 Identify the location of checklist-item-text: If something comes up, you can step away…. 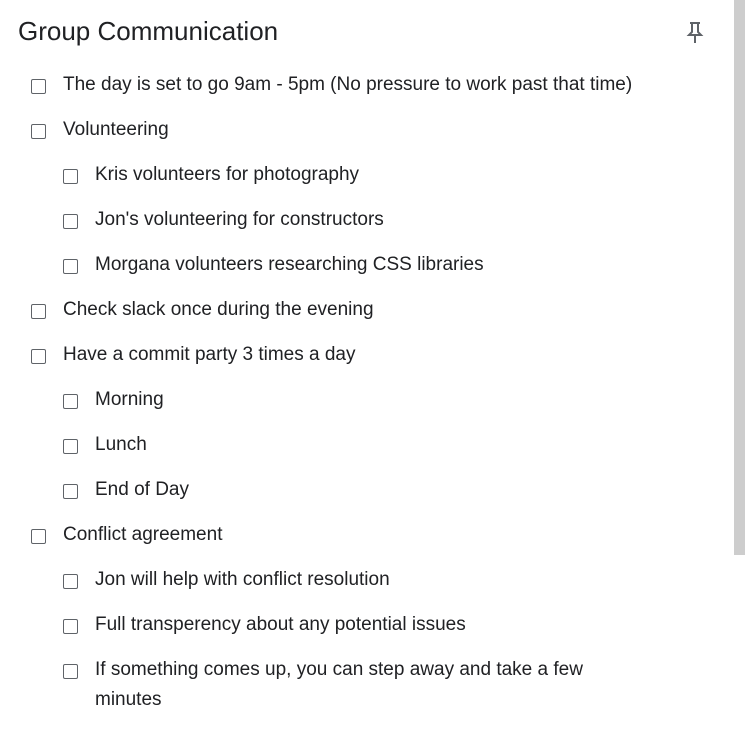
(365, 685).